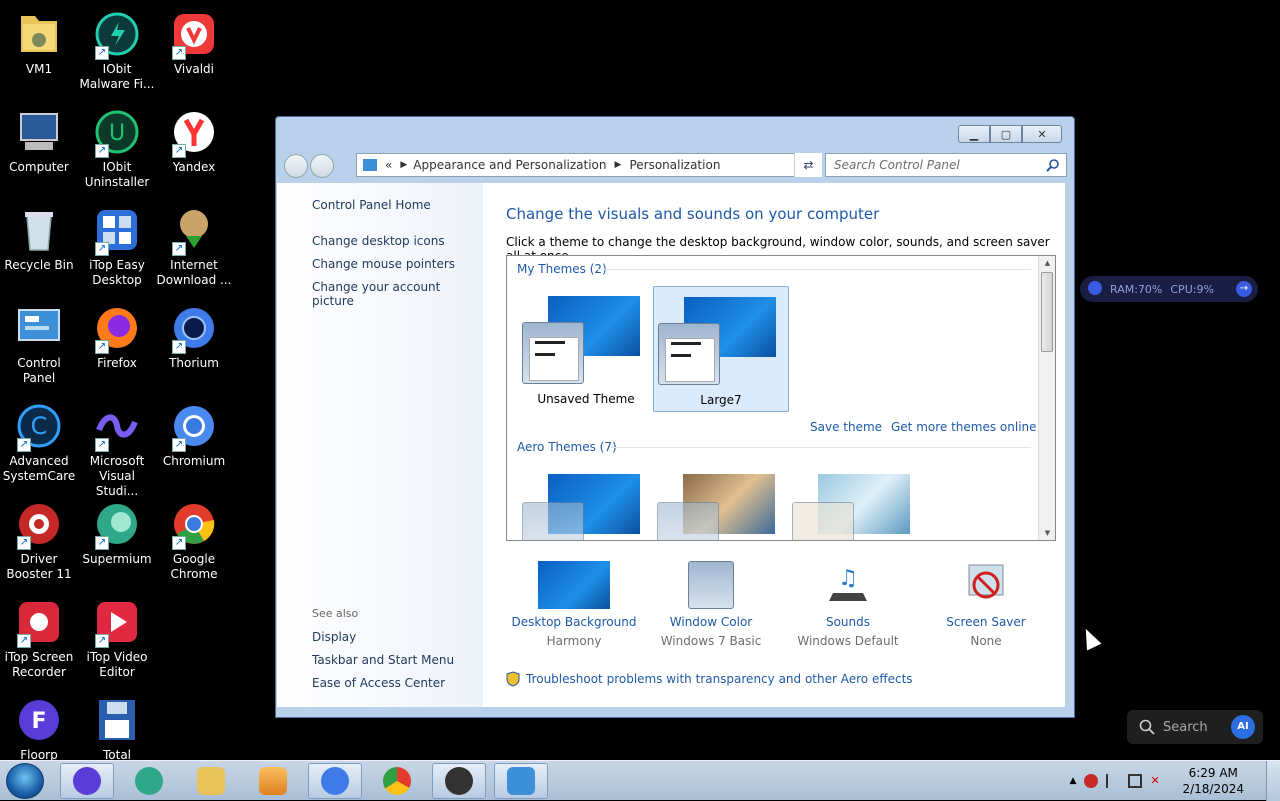 The image size is (1280, 801). Describe the element at coordinates (39, 566) in the screenshot. I see `desktop-icon-label: Driver Booster 11` at that location.